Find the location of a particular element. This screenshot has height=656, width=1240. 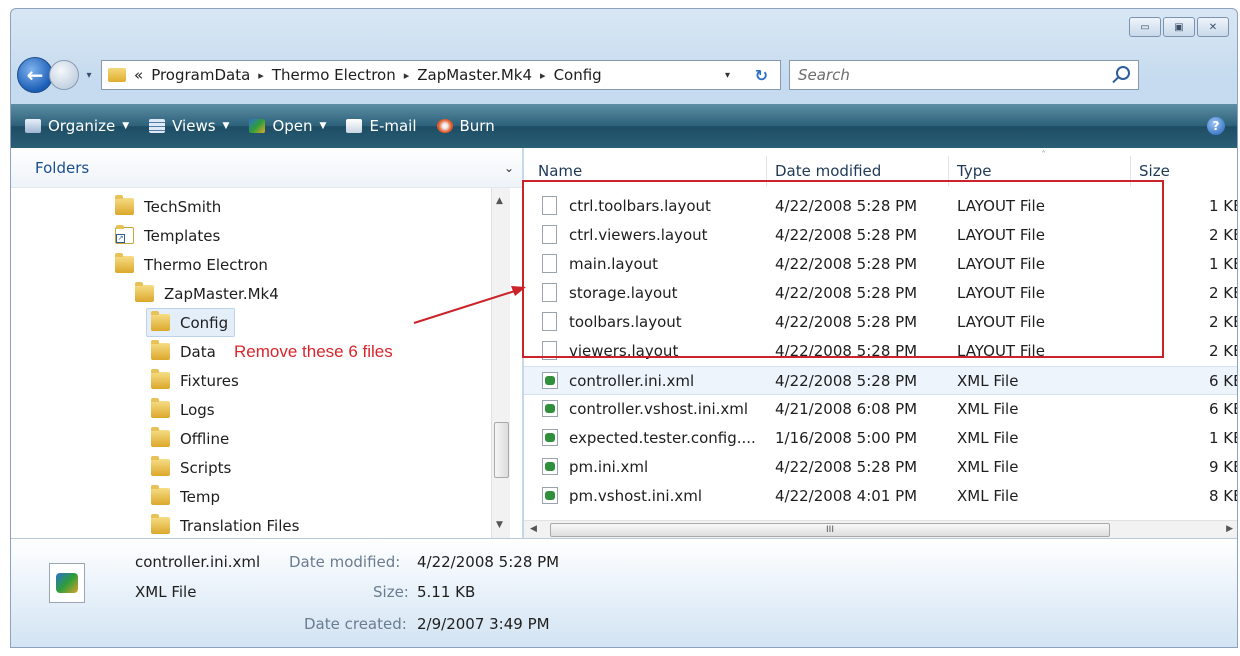

chevron-down-icon: ⌄ is located at coordinates (509, 168).